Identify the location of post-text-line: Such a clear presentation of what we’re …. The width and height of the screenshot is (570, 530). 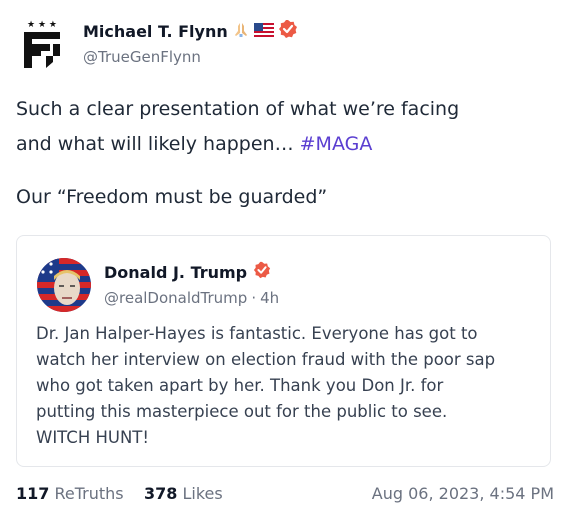
(238, 109).